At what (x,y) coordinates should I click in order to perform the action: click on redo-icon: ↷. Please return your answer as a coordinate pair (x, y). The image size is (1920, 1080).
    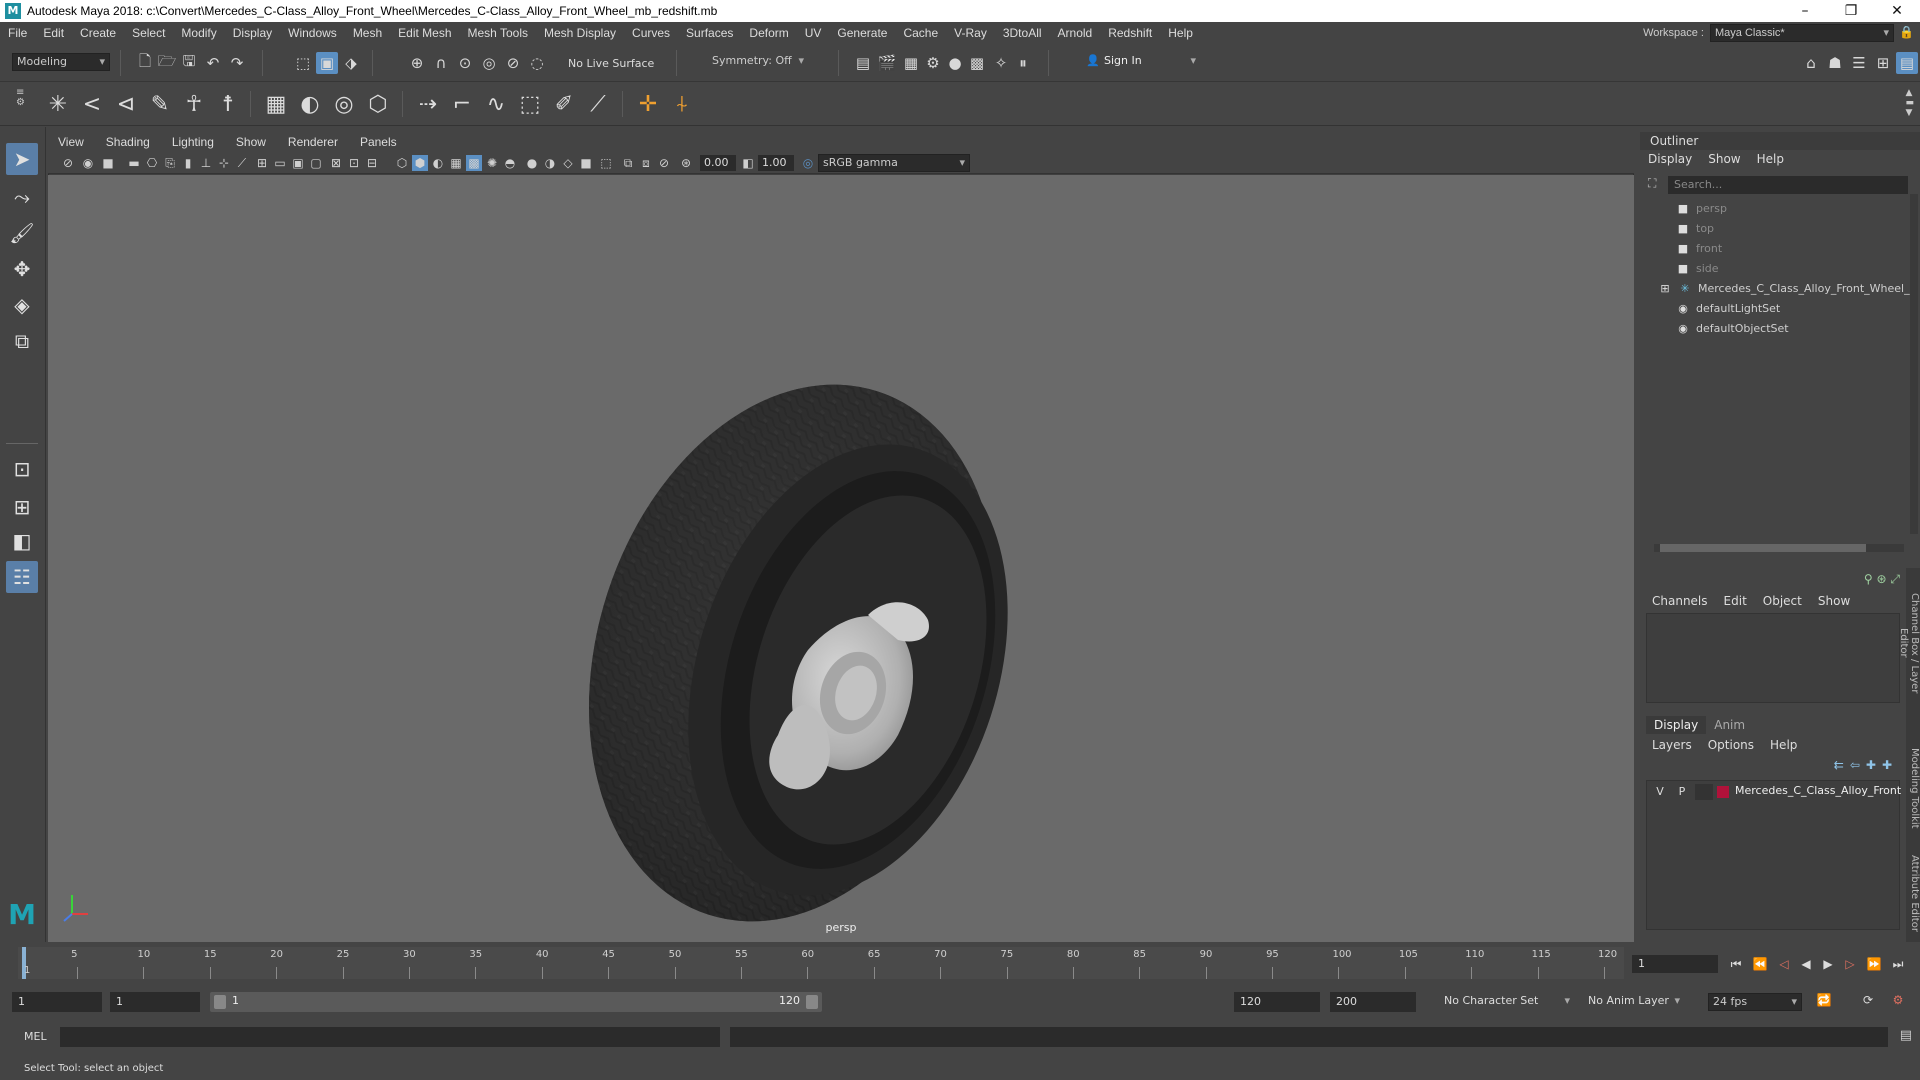
    Looking at the image, I should click on (237, 63).